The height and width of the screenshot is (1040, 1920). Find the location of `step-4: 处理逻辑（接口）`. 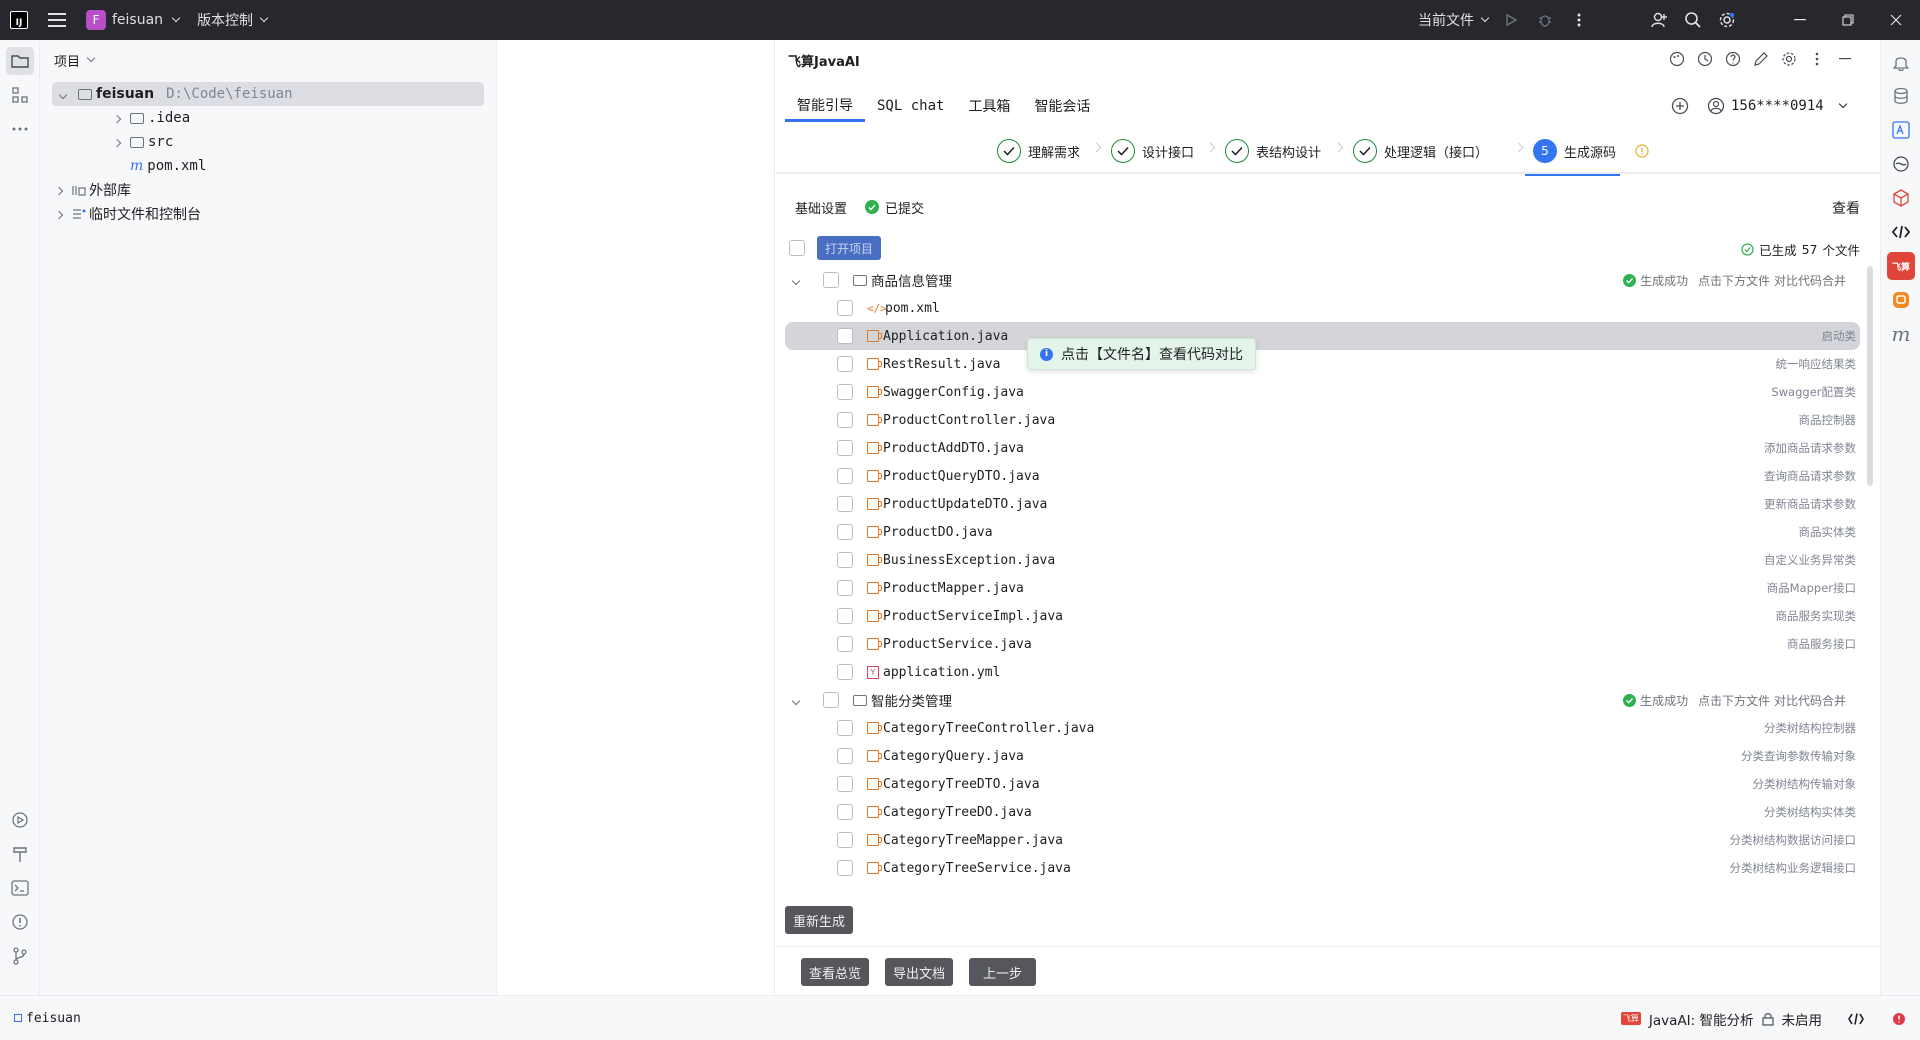

step-4: 处理逻辑（接口） is located at coordinates (1420, 151).